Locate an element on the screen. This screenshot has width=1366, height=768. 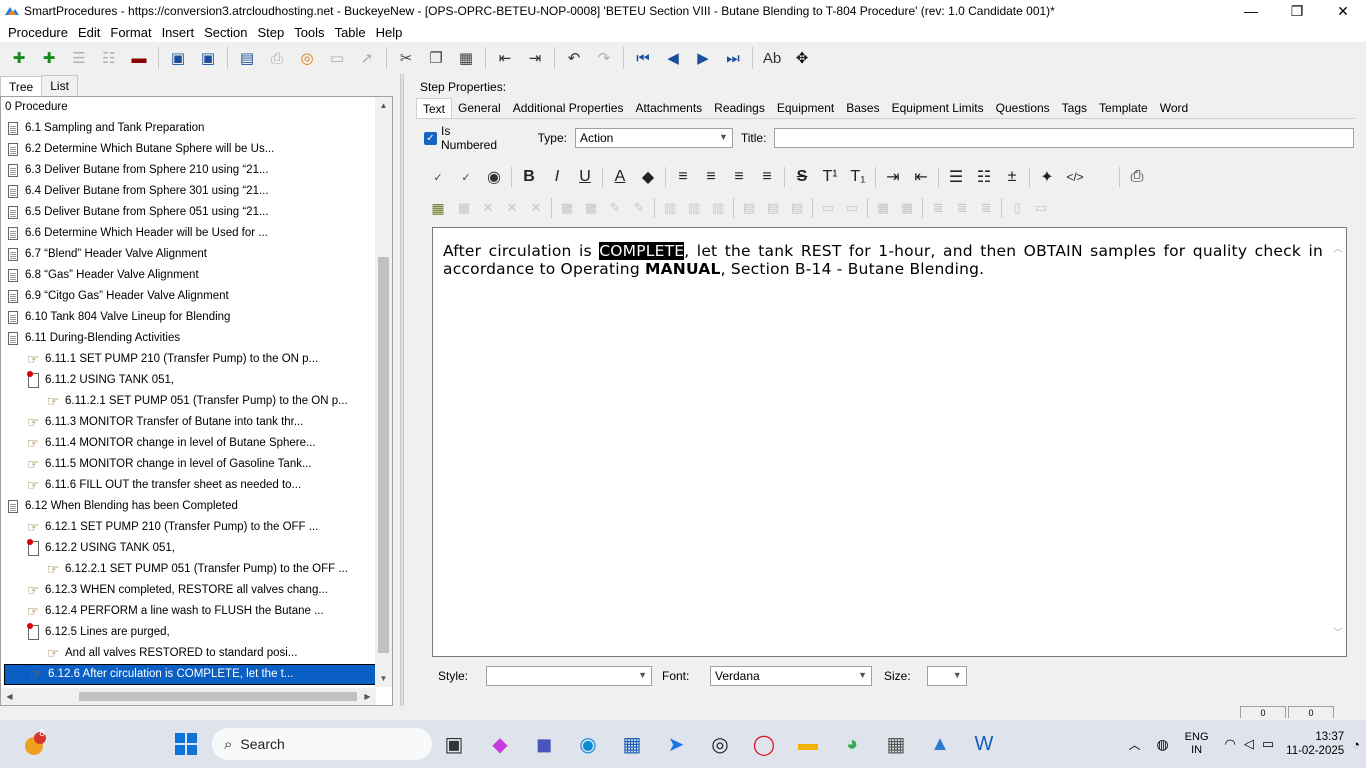
tree-node: 6.12.2 USING TANK 051, is located at coordinates (188, 548).